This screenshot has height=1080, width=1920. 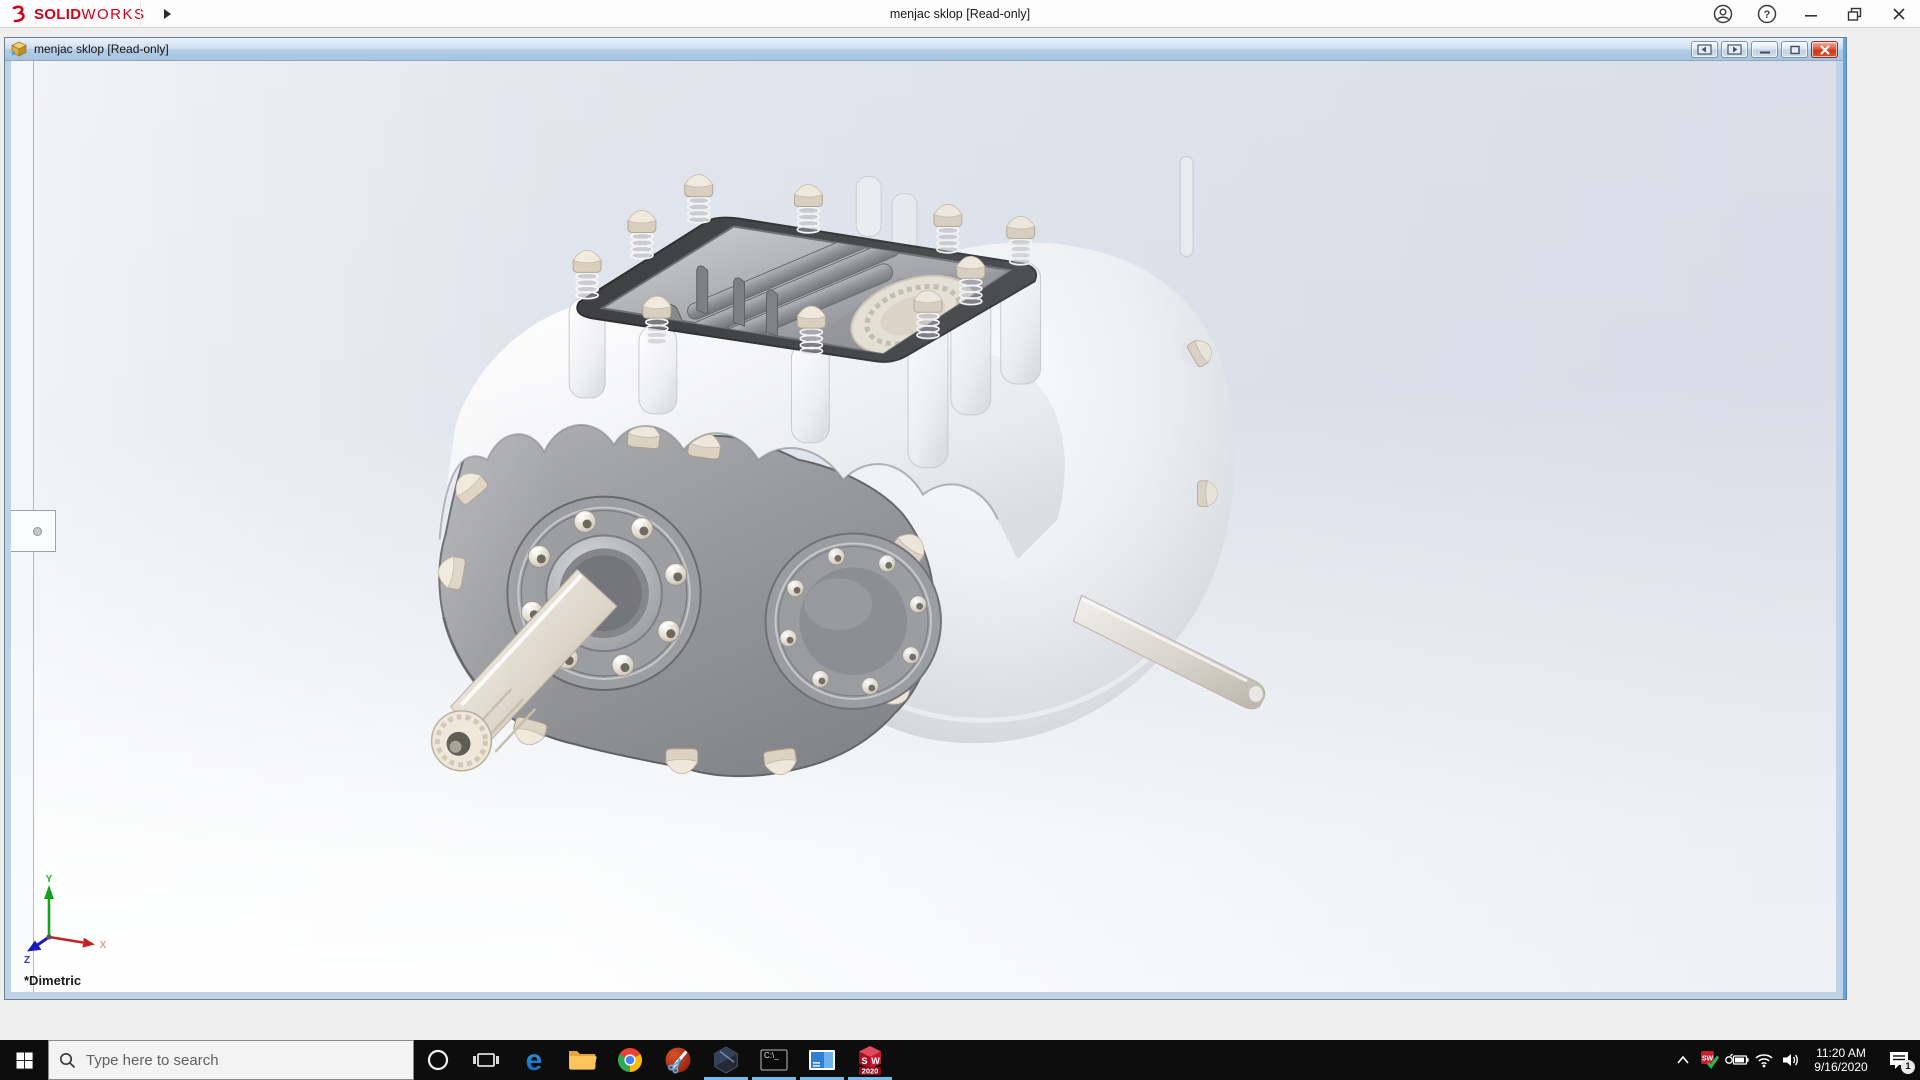 I want to click on hexagon-app-icon, so click(x=726, y=1060).